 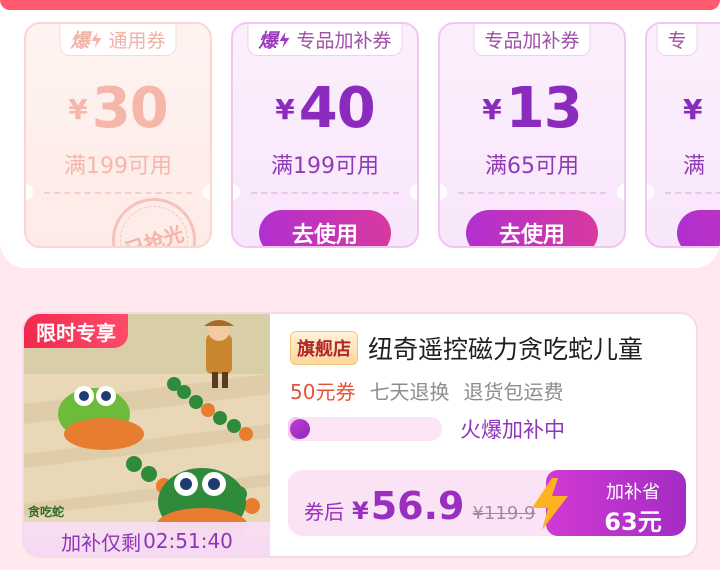 What do you see at coordinates (147, 435) in the screenshot?
I see `product-image: 限时专享 贪吃蛇 加补仅剩 02:51:40` at bounding box center [147, 435].